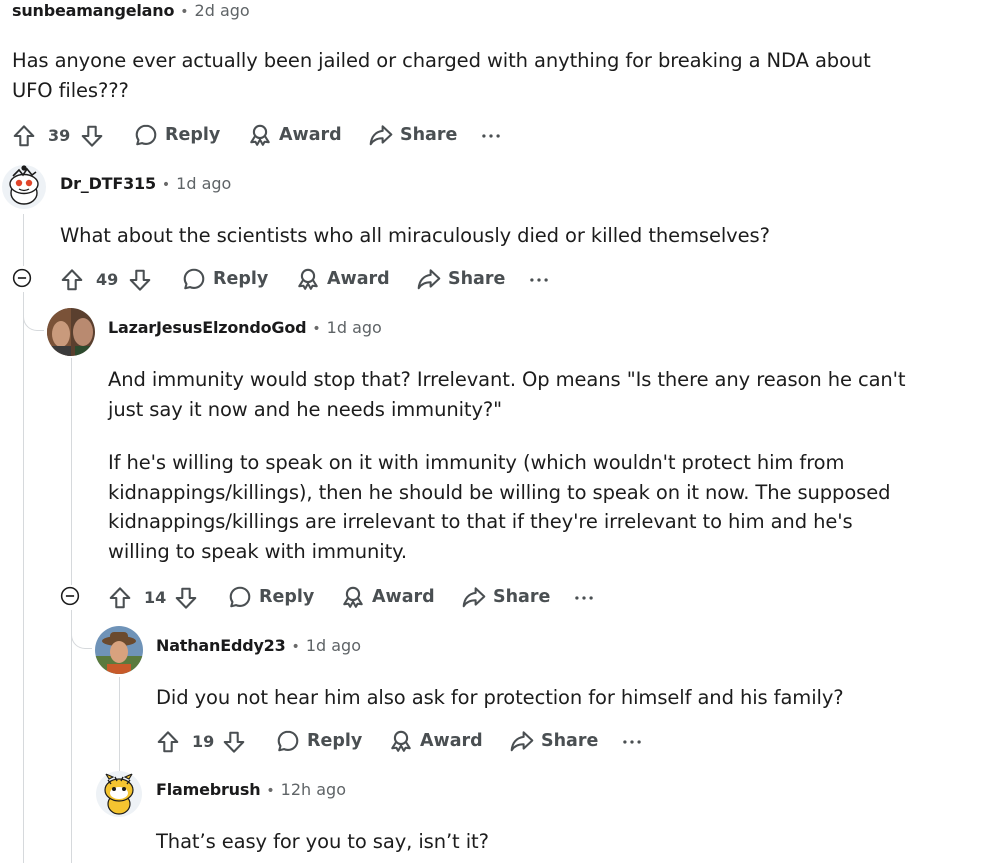 This screenshot has width=998, height=863. I want to click on vote-count: 39, so click(59, 135).